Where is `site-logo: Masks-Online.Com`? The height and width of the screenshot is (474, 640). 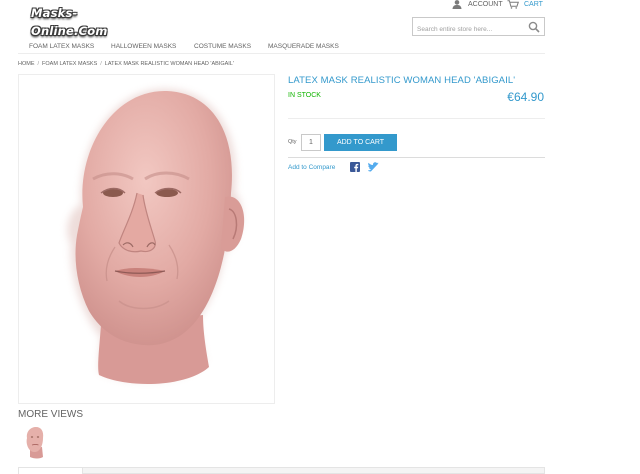 site-logo: Masks-Online.Com is located at coordinates (81, 21).